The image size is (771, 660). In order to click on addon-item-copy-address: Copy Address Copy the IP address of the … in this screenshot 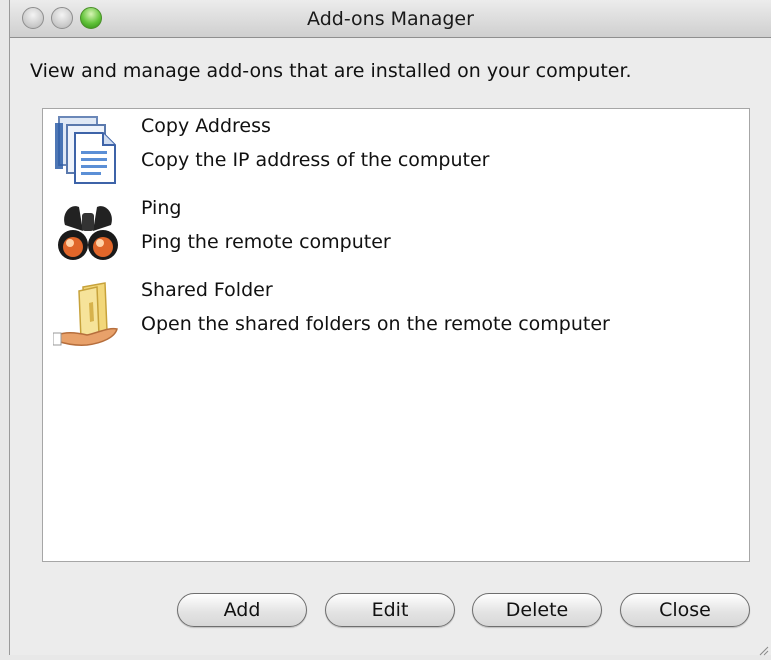, I will do `click(396, 151)`.